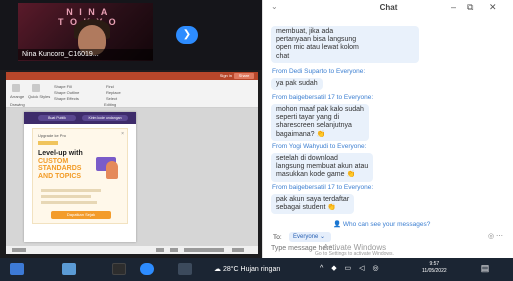 Image resolution: width=513 pixels, height=281 pixels. I want to click on weather-widget: ☁ 28°C Hujan ringan, so click(247, 269).